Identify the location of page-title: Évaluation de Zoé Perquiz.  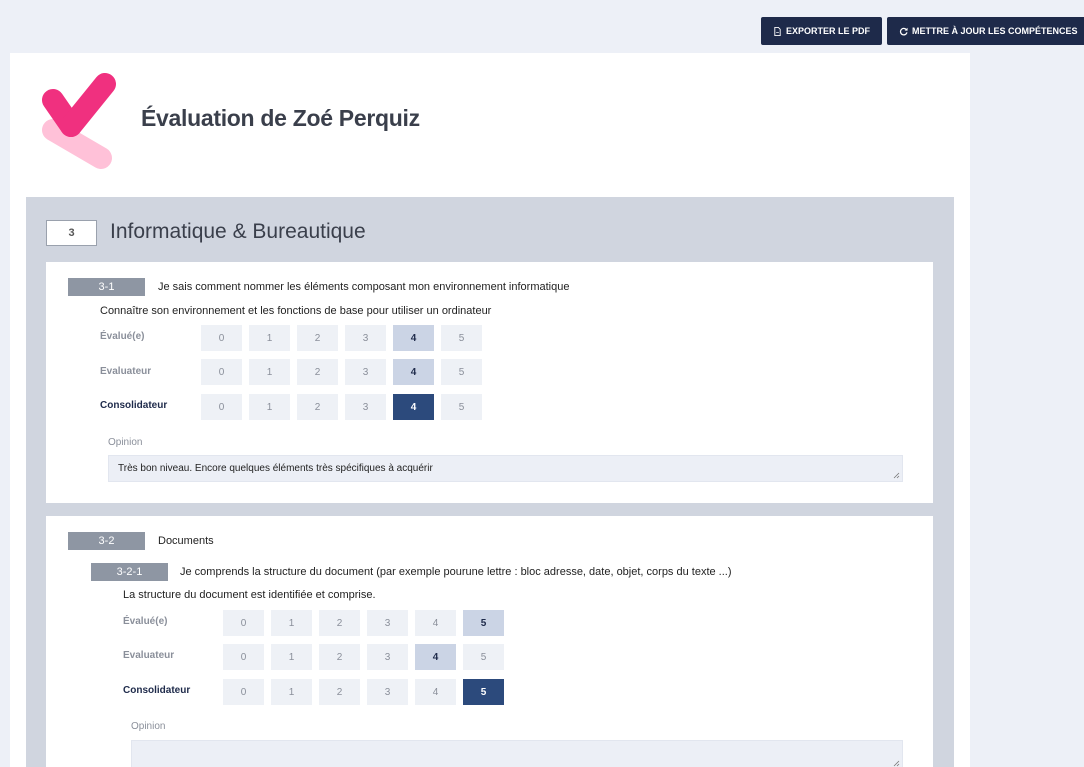
(280, 118).